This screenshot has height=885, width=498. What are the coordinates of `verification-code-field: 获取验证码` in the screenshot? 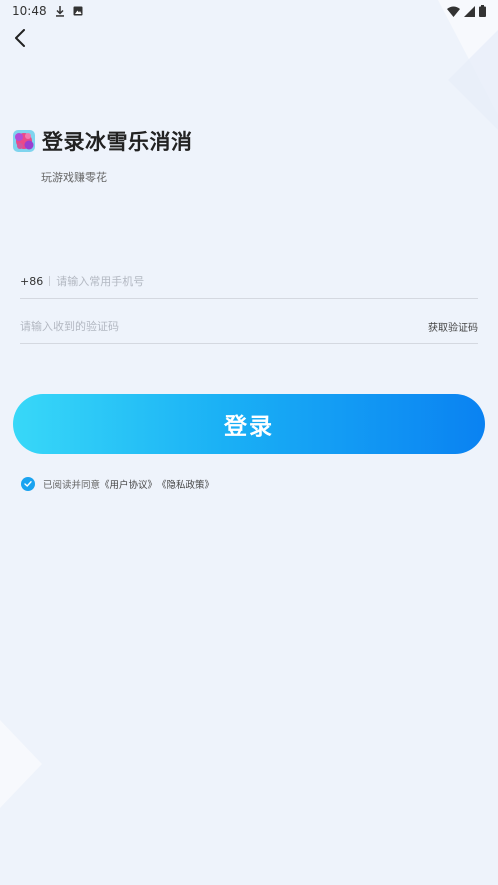 It's located at (249, 326).